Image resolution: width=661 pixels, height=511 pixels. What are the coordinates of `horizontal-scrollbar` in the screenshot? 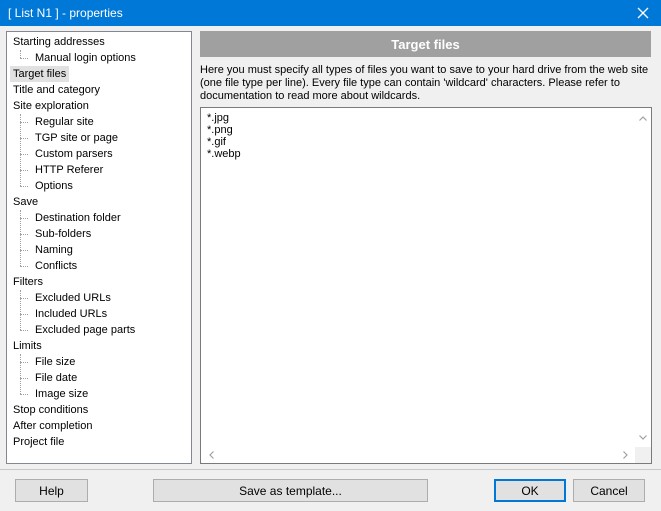 It's located at (418, 455).